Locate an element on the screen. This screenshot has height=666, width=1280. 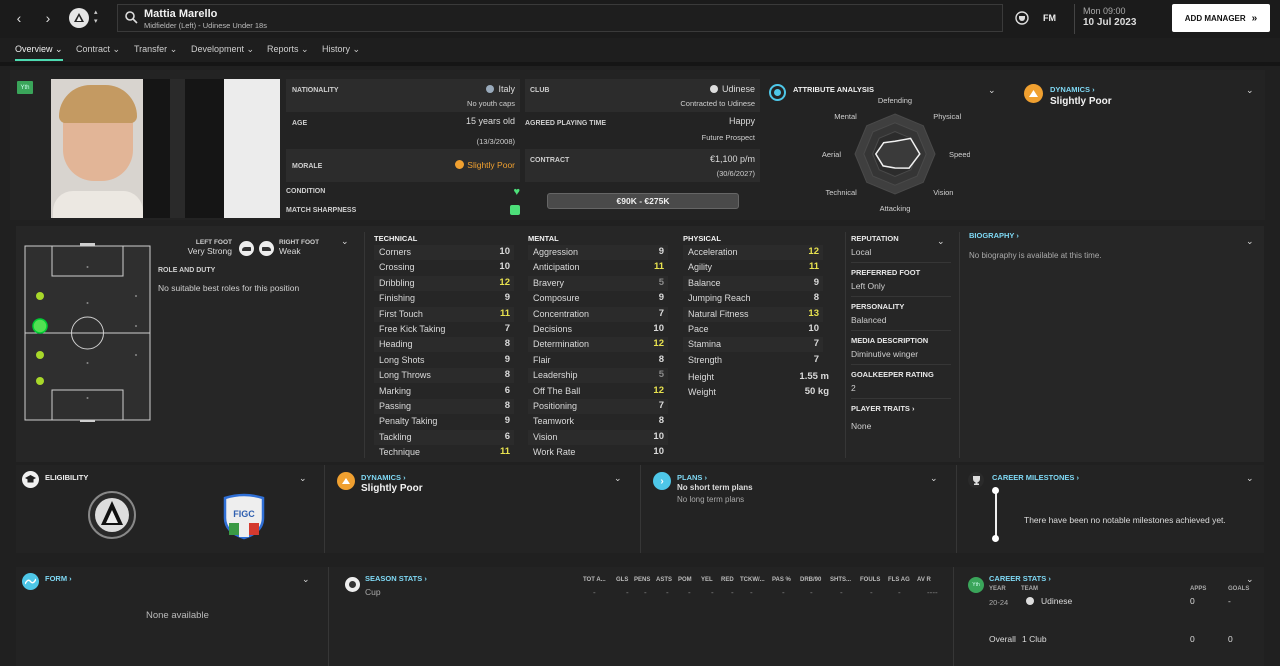
udinese-crest is located at coordinates (112, 515).